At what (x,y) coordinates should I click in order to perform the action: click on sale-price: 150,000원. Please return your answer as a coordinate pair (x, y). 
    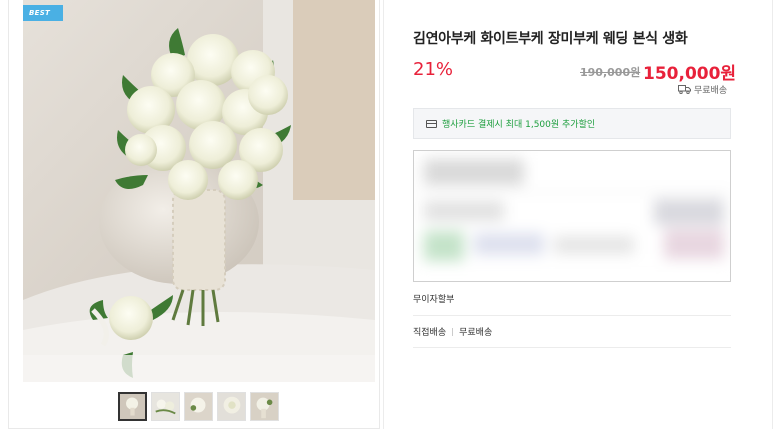
    Looking at the image, I should click on (690, 74).